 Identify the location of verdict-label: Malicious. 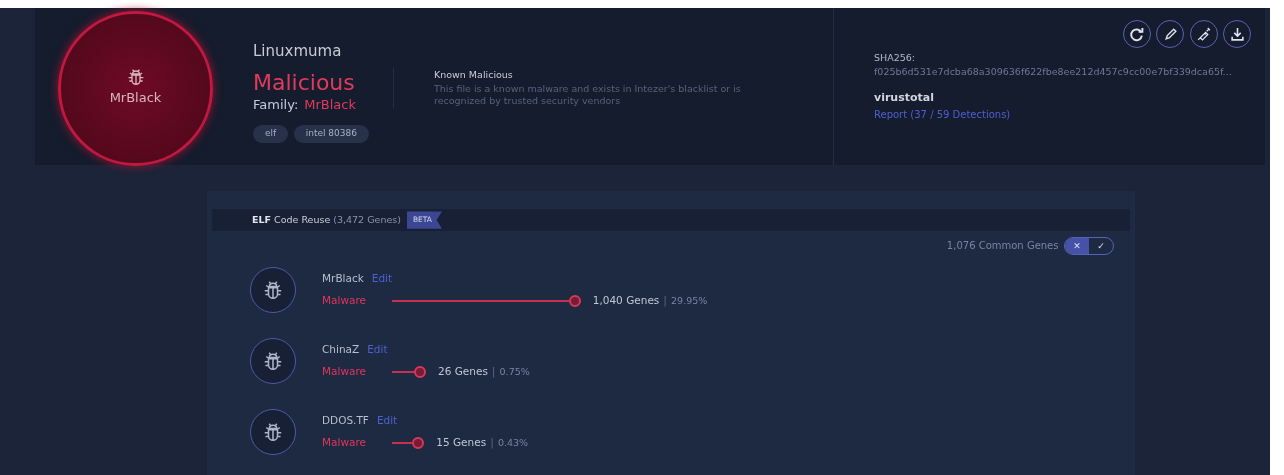
(304, 82).